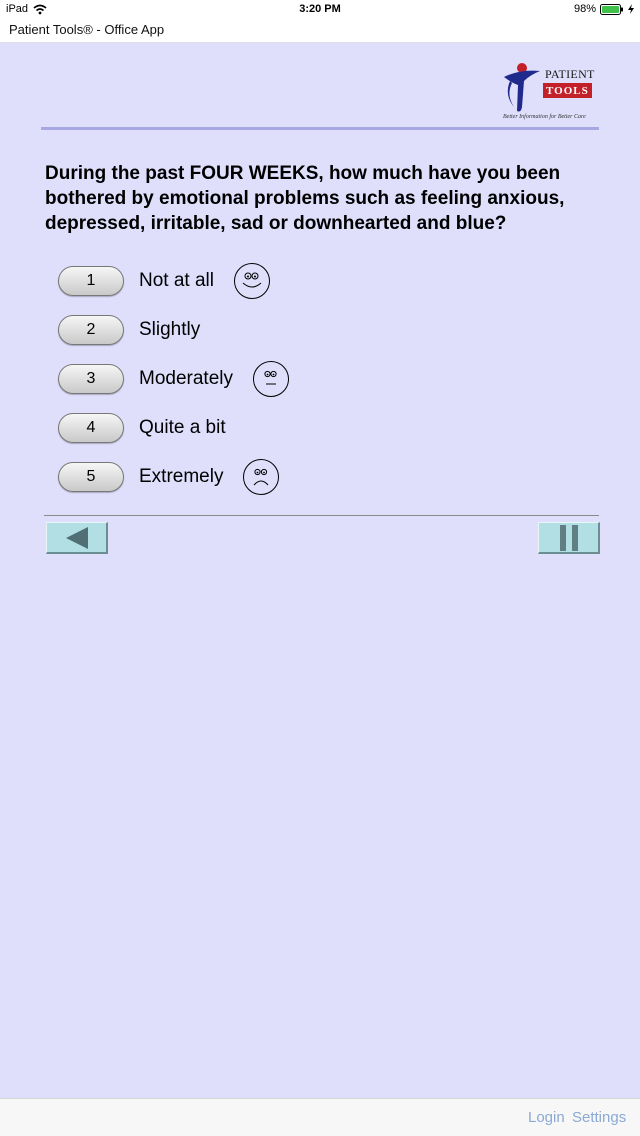 This screenshot has height=1136, width=640. I want to click on option-button-1: 1, so click(91, 281).